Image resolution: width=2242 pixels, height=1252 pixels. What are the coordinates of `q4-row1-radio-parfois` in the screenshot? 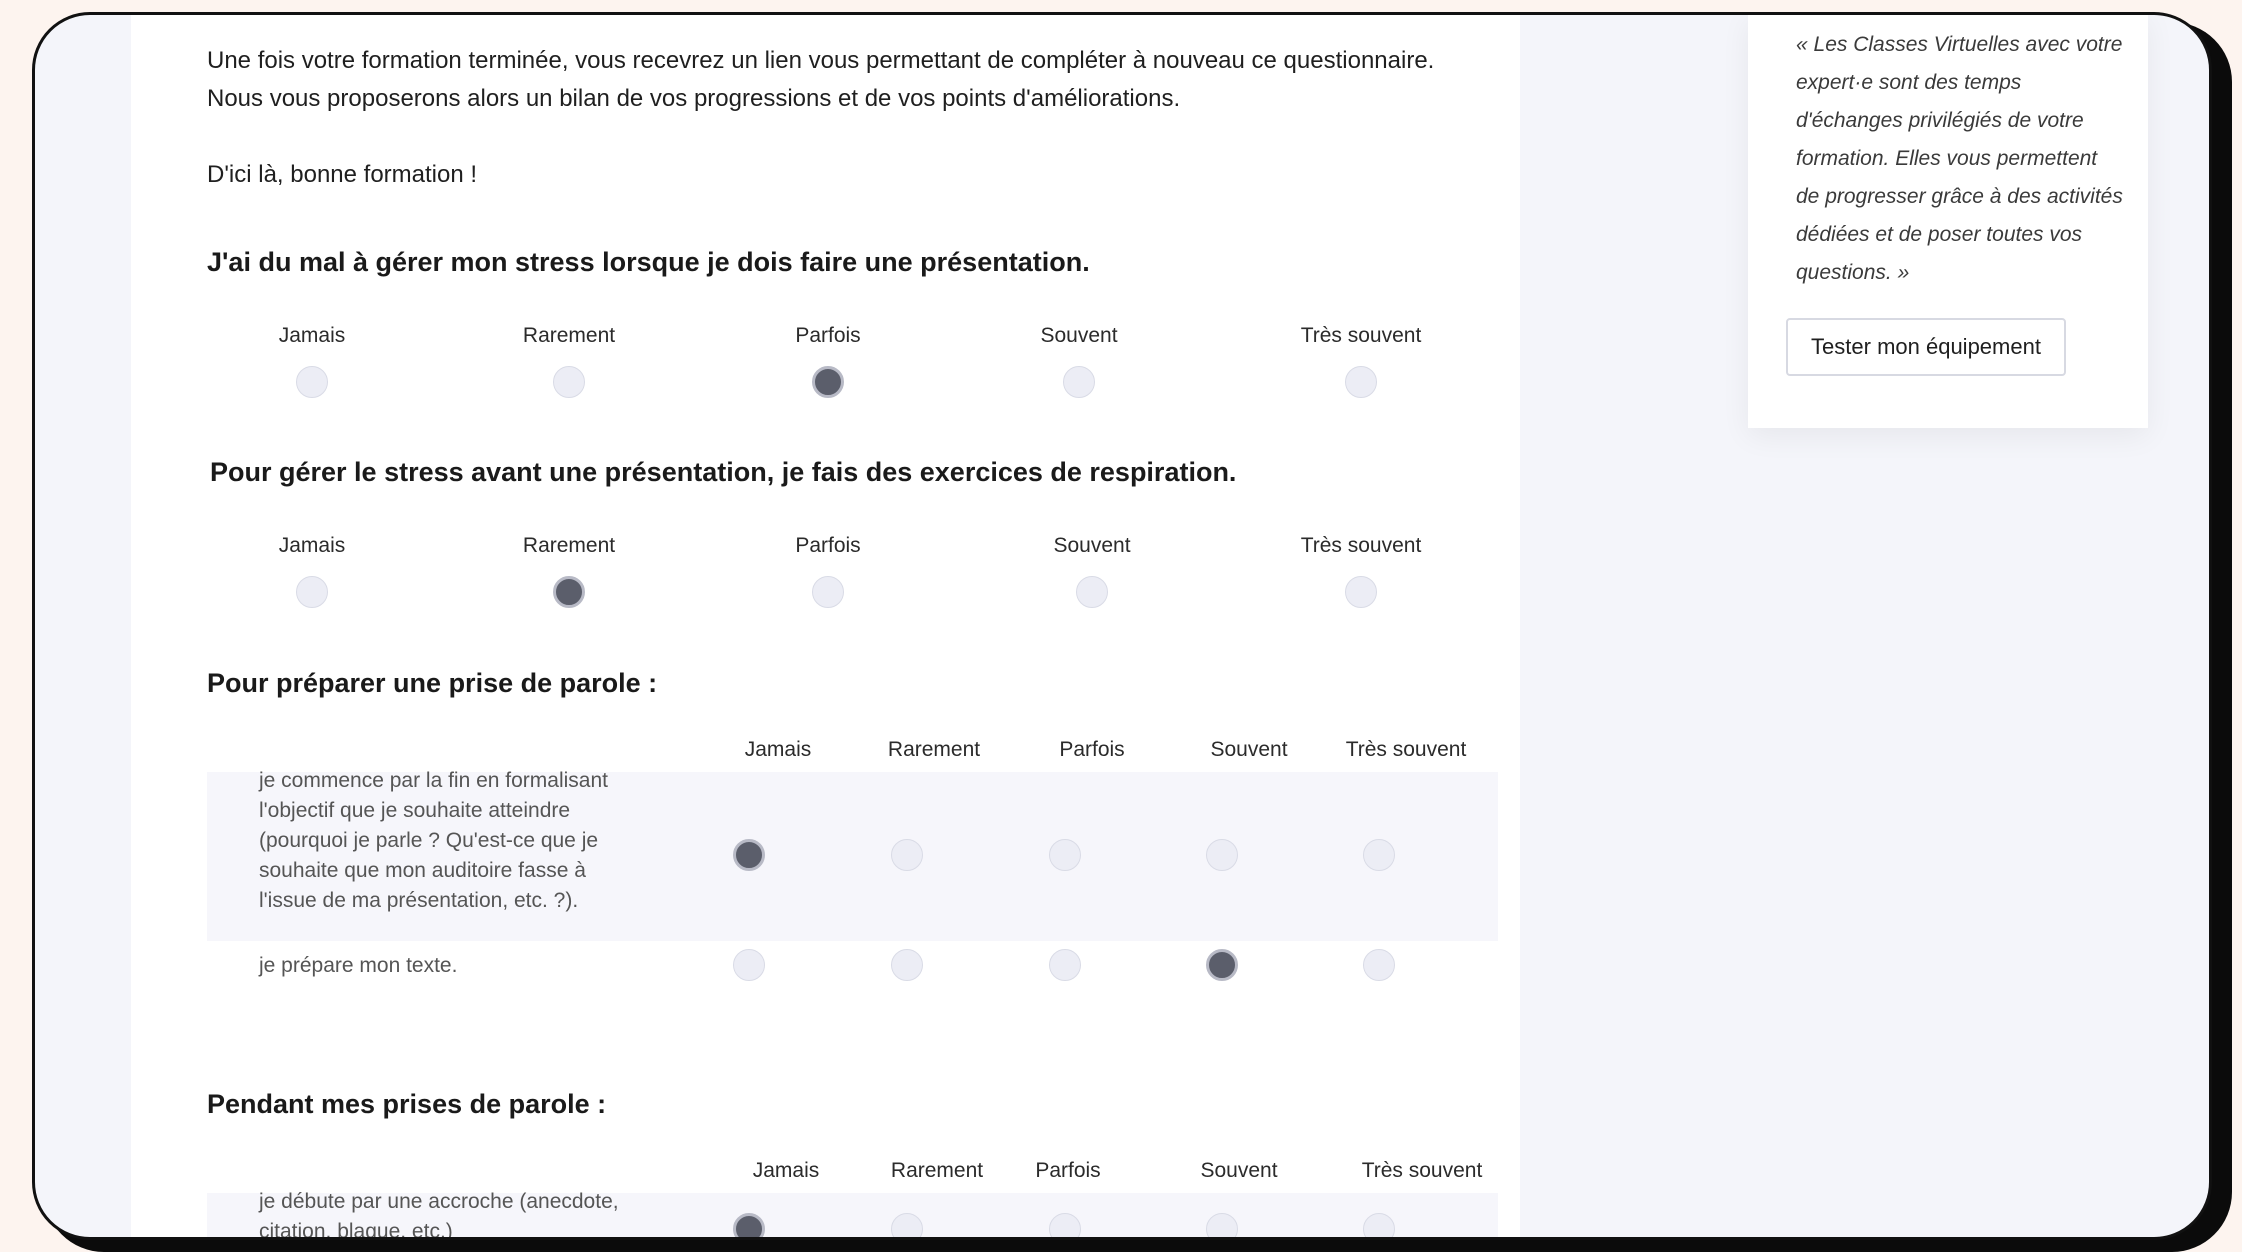 It's located at (1065, 1225).